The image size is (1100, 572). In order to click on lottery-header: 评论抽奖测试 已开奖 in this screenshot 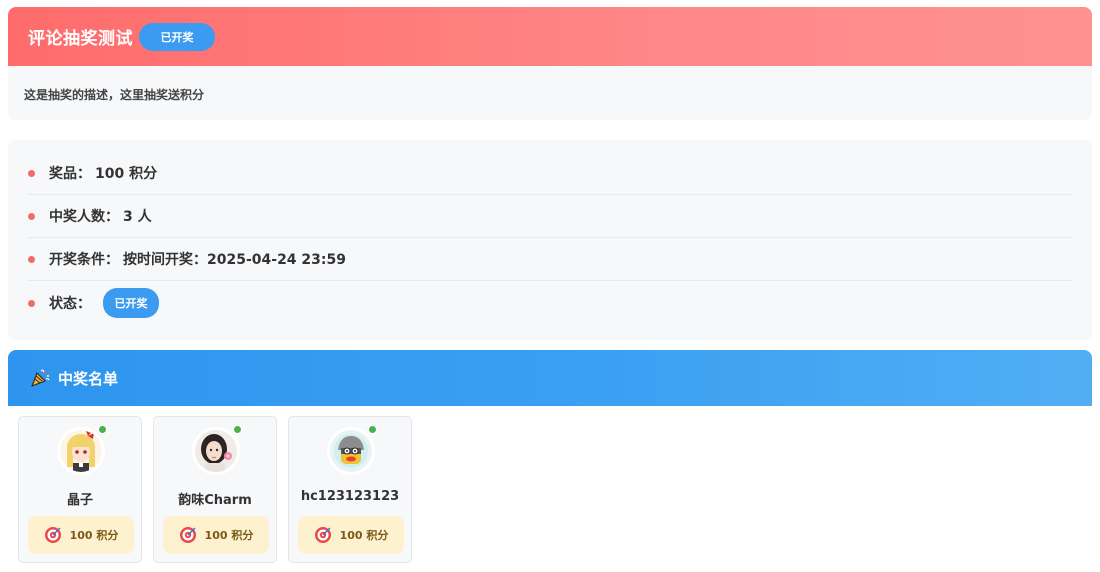, I will do `click(550, 36)`.